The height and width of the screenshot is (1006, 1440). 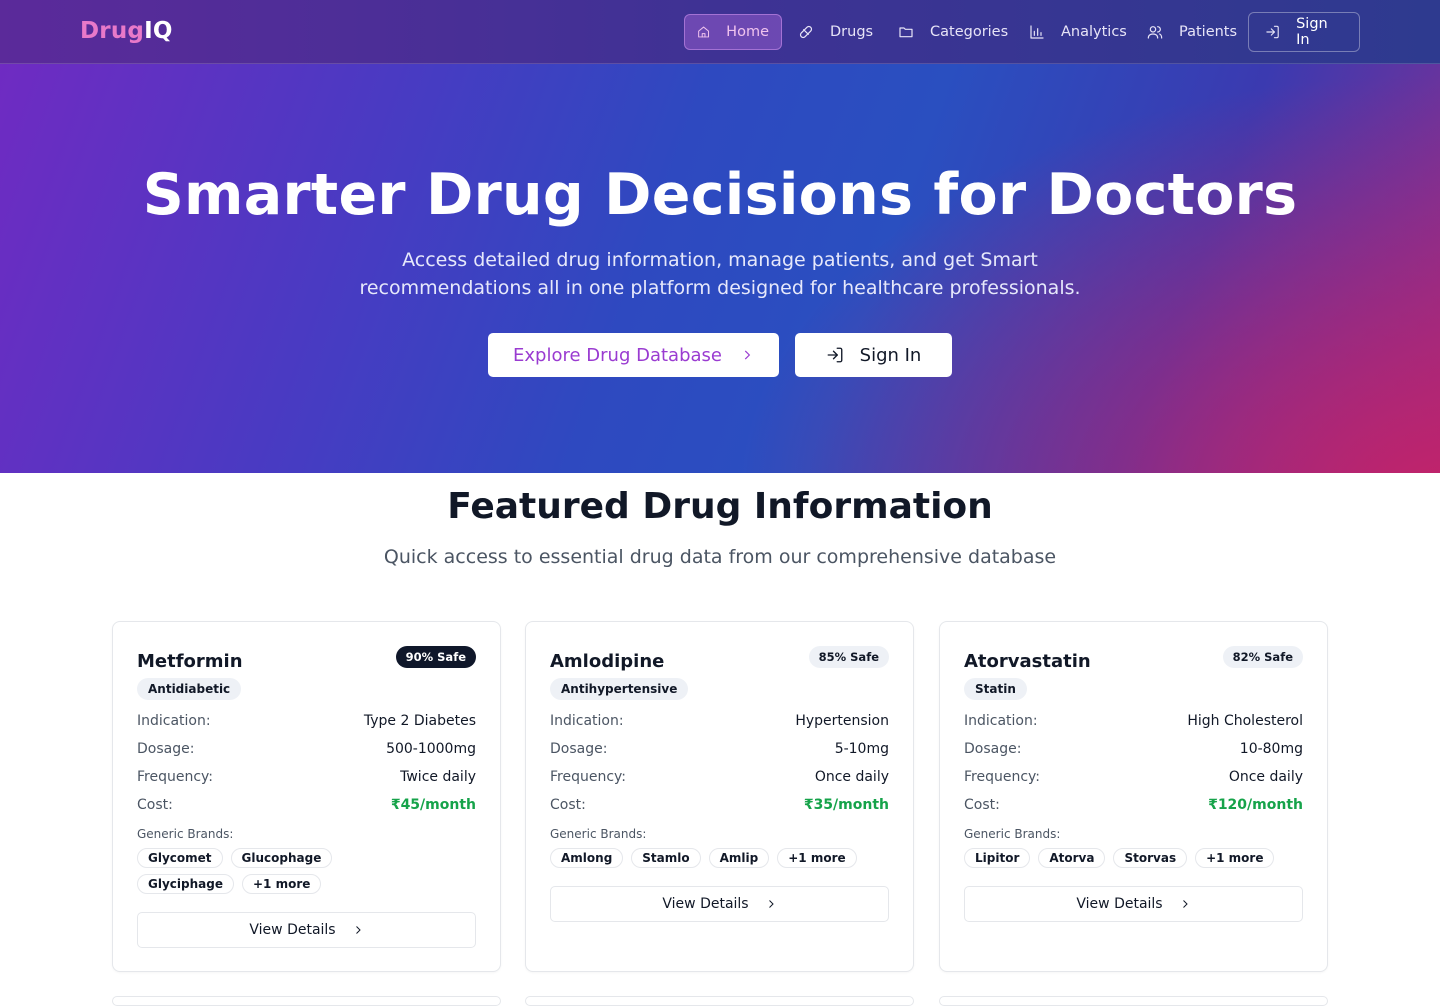 I want to click on safety-badge: 90% Safe, so click(x=435, y=657).